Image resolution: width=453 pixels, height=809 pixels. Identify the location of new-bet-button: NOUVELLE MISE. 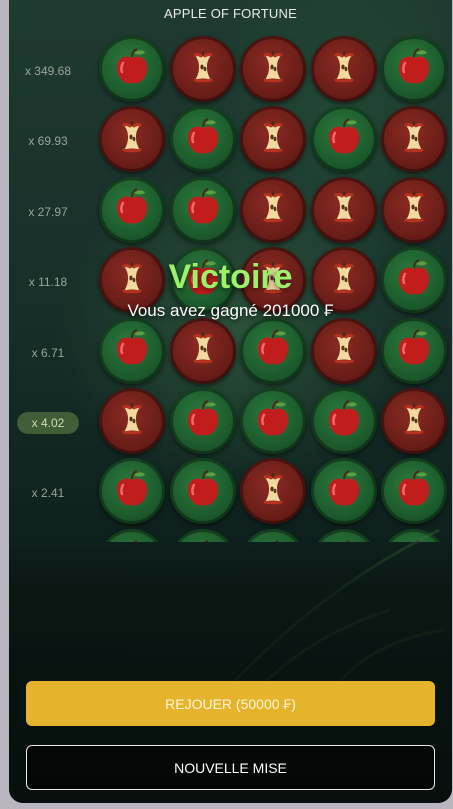
(230, 767).